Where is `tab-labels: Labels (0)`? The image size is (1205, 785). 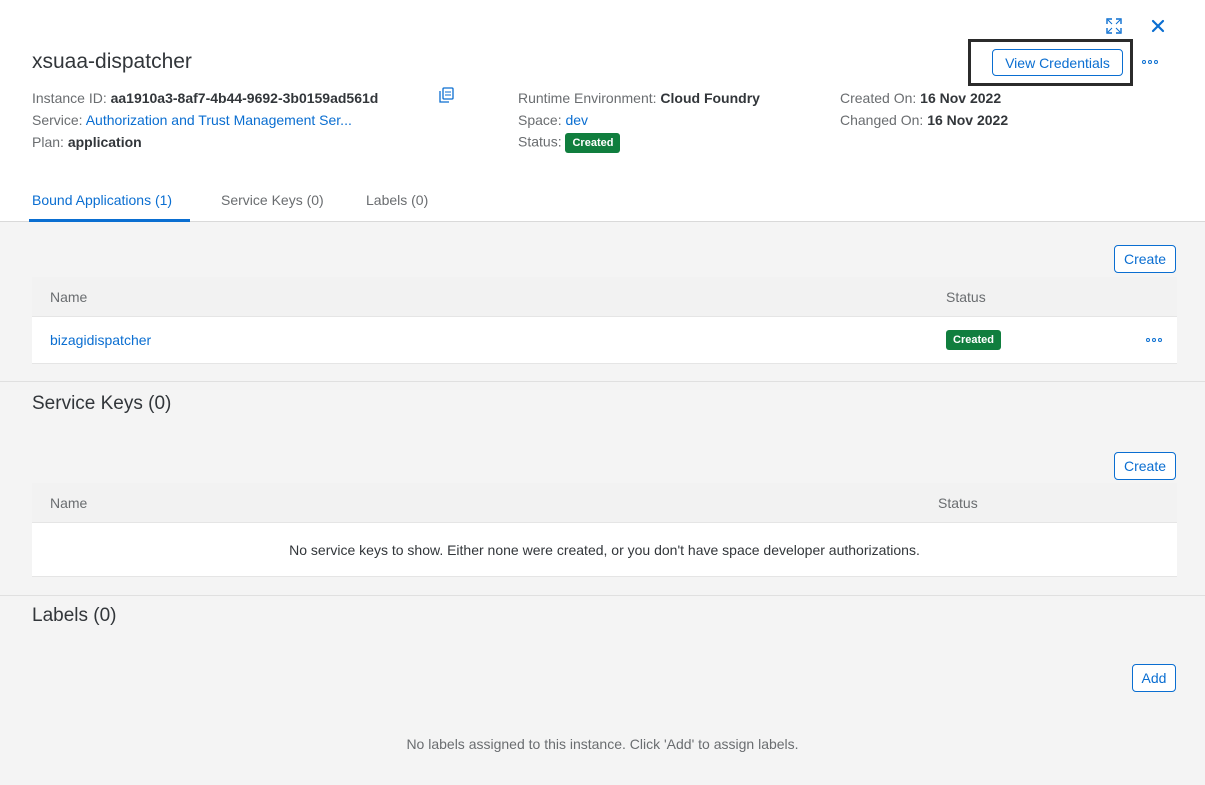
tab-labels: Labels (0) is located at coordinates (397, 200).